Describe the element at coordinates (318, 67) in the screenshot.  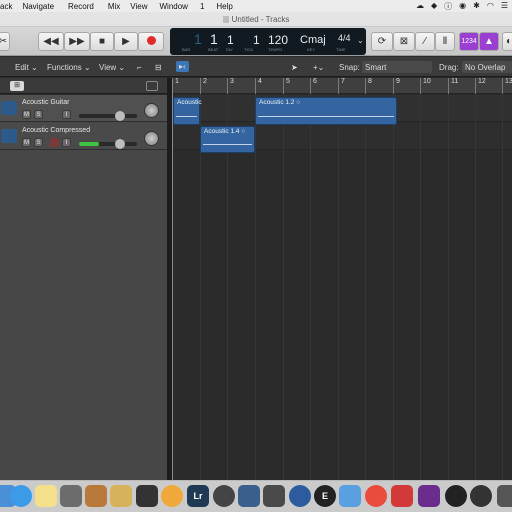
I see `marquee-tool-icon: +⌄` at that location.